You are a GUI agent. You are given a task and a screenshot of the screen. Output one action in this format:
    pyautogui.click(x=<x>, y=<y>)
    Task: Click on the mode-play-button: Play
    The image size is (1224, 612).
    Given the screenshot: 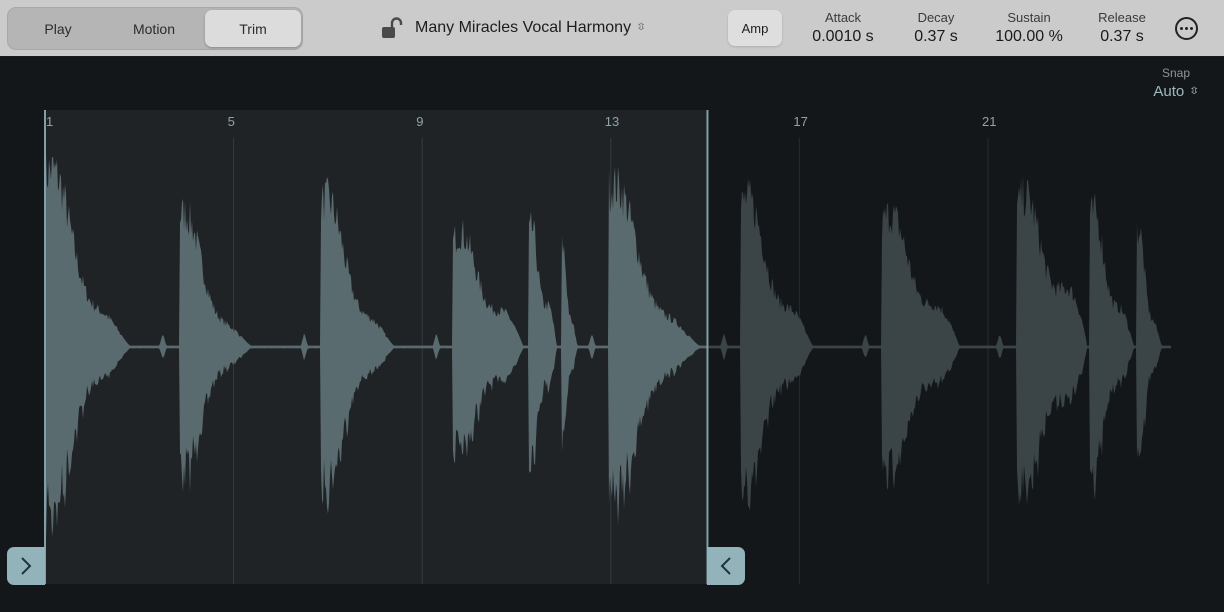 What is the action you would take?
    pyautogui.click(x=58, y=28)
    